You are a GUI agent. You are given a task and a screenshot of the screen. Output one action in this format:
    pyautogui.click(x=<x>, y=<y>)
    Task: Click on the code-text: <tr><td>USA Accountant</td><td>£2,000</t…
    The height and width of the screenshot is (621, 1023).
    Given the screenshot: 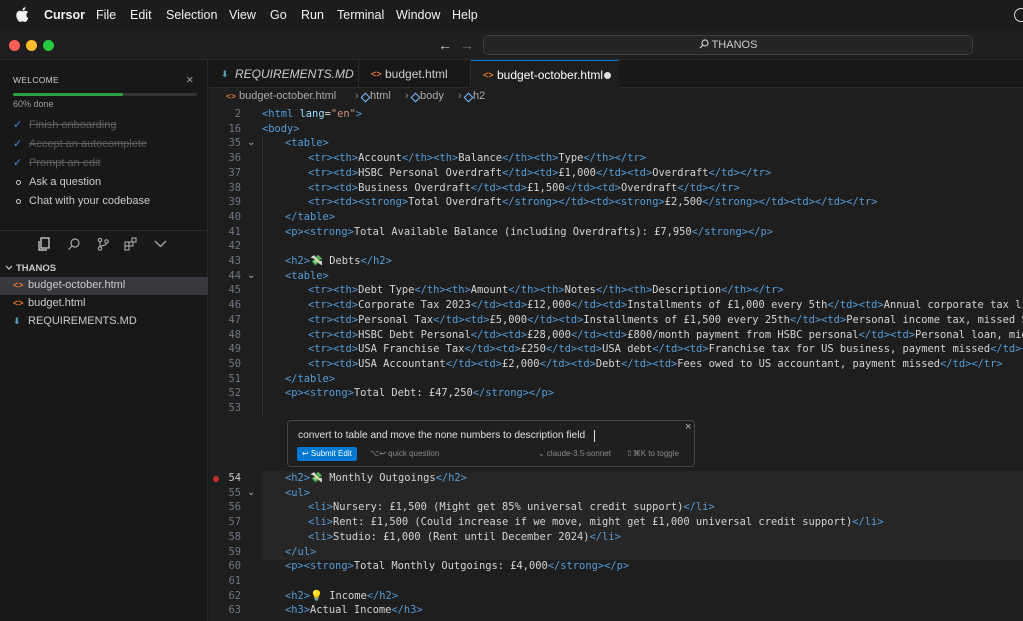 What is the action you would take?
    pyautogui.click(x=655, y=363)
    